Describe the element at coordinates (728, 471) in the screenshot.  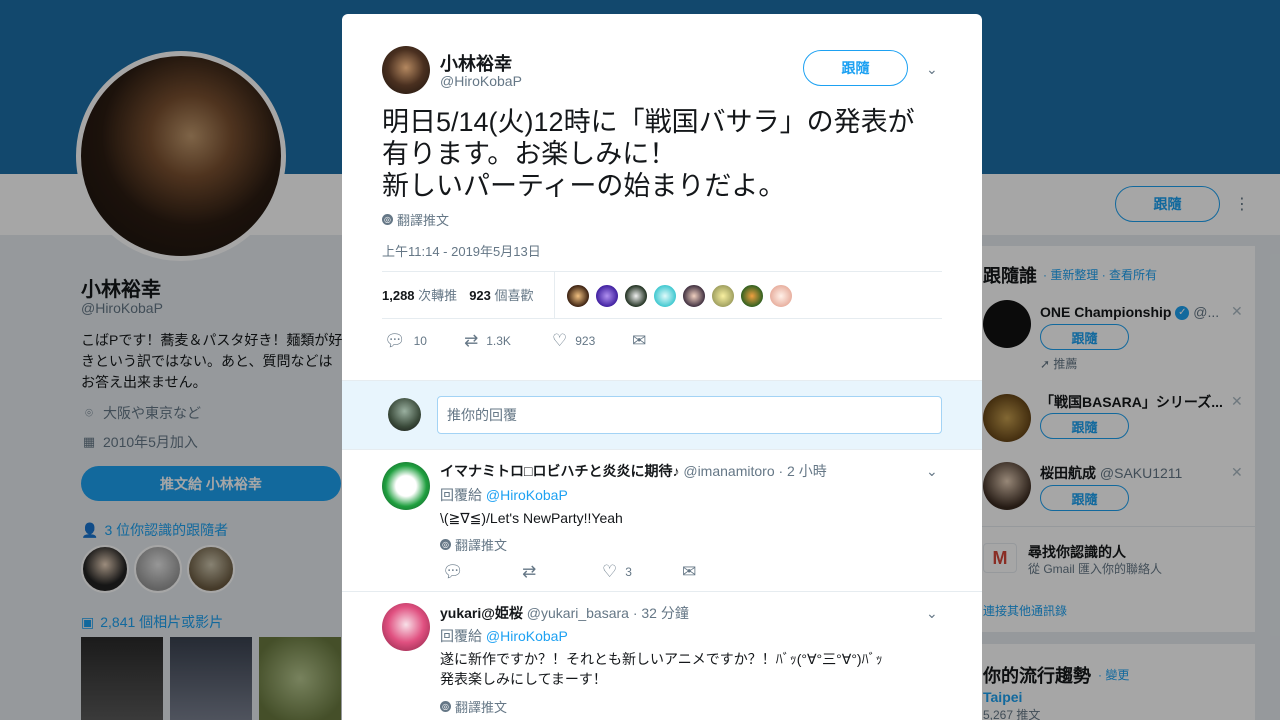
I see `reply-author-handle: @imanamitoro` at that location.